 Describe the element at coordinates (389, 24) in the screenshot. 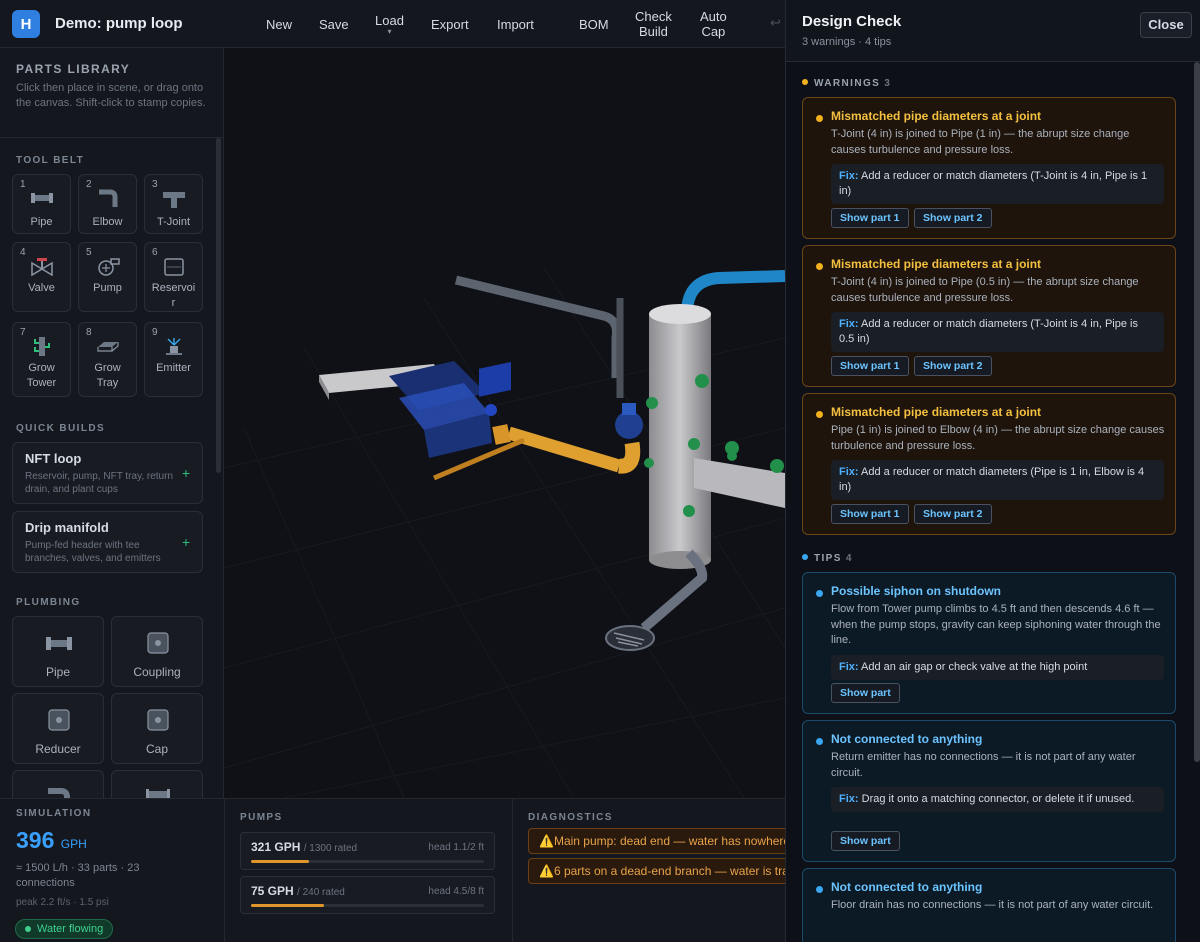

I see `load-button: Load ▾` at that location.